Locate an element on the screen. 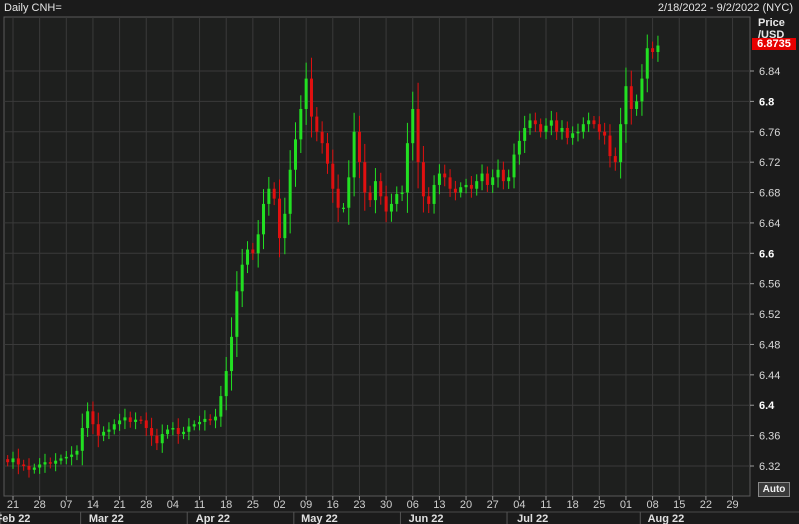  y-tick-label: 6.56 is located at coordinates (769, 285).